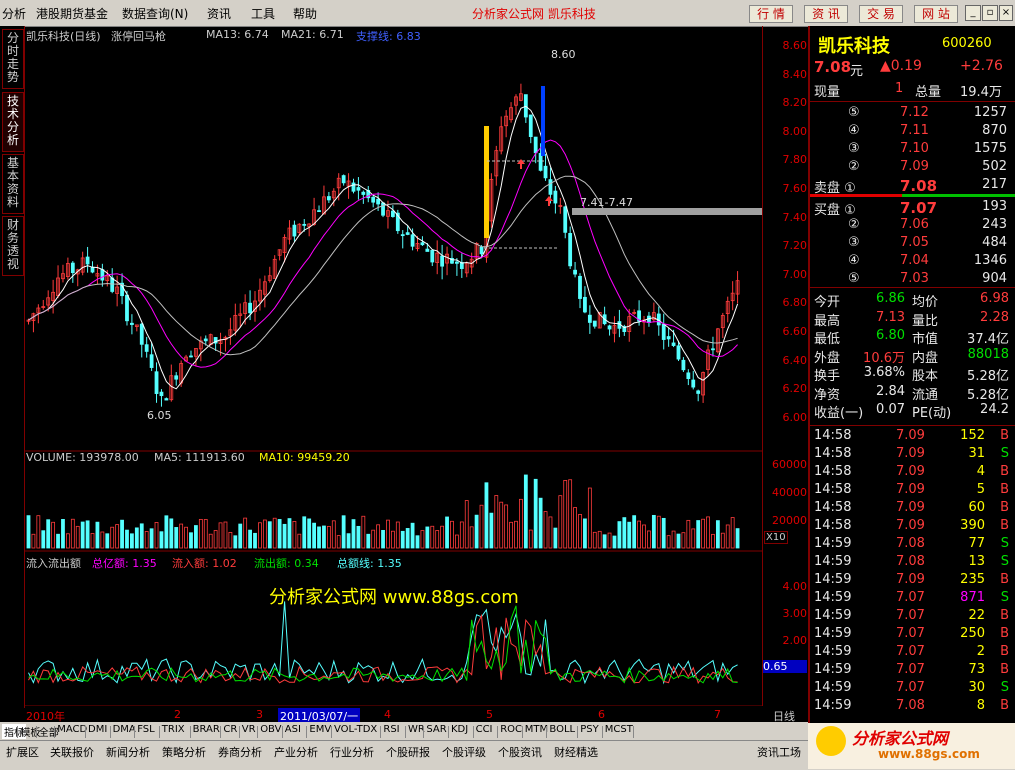  I want to click on tab-fundamentals: 基本资料, so click(13, 184).